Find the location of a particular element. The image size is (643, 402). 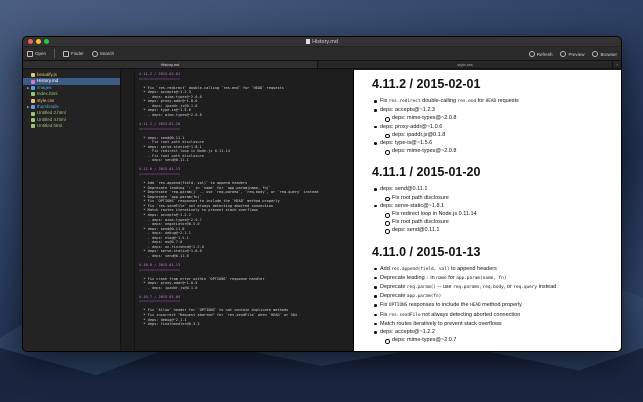

code-line: * deps: finalhandler@0.3.3 is located at coordinates (169, 324).